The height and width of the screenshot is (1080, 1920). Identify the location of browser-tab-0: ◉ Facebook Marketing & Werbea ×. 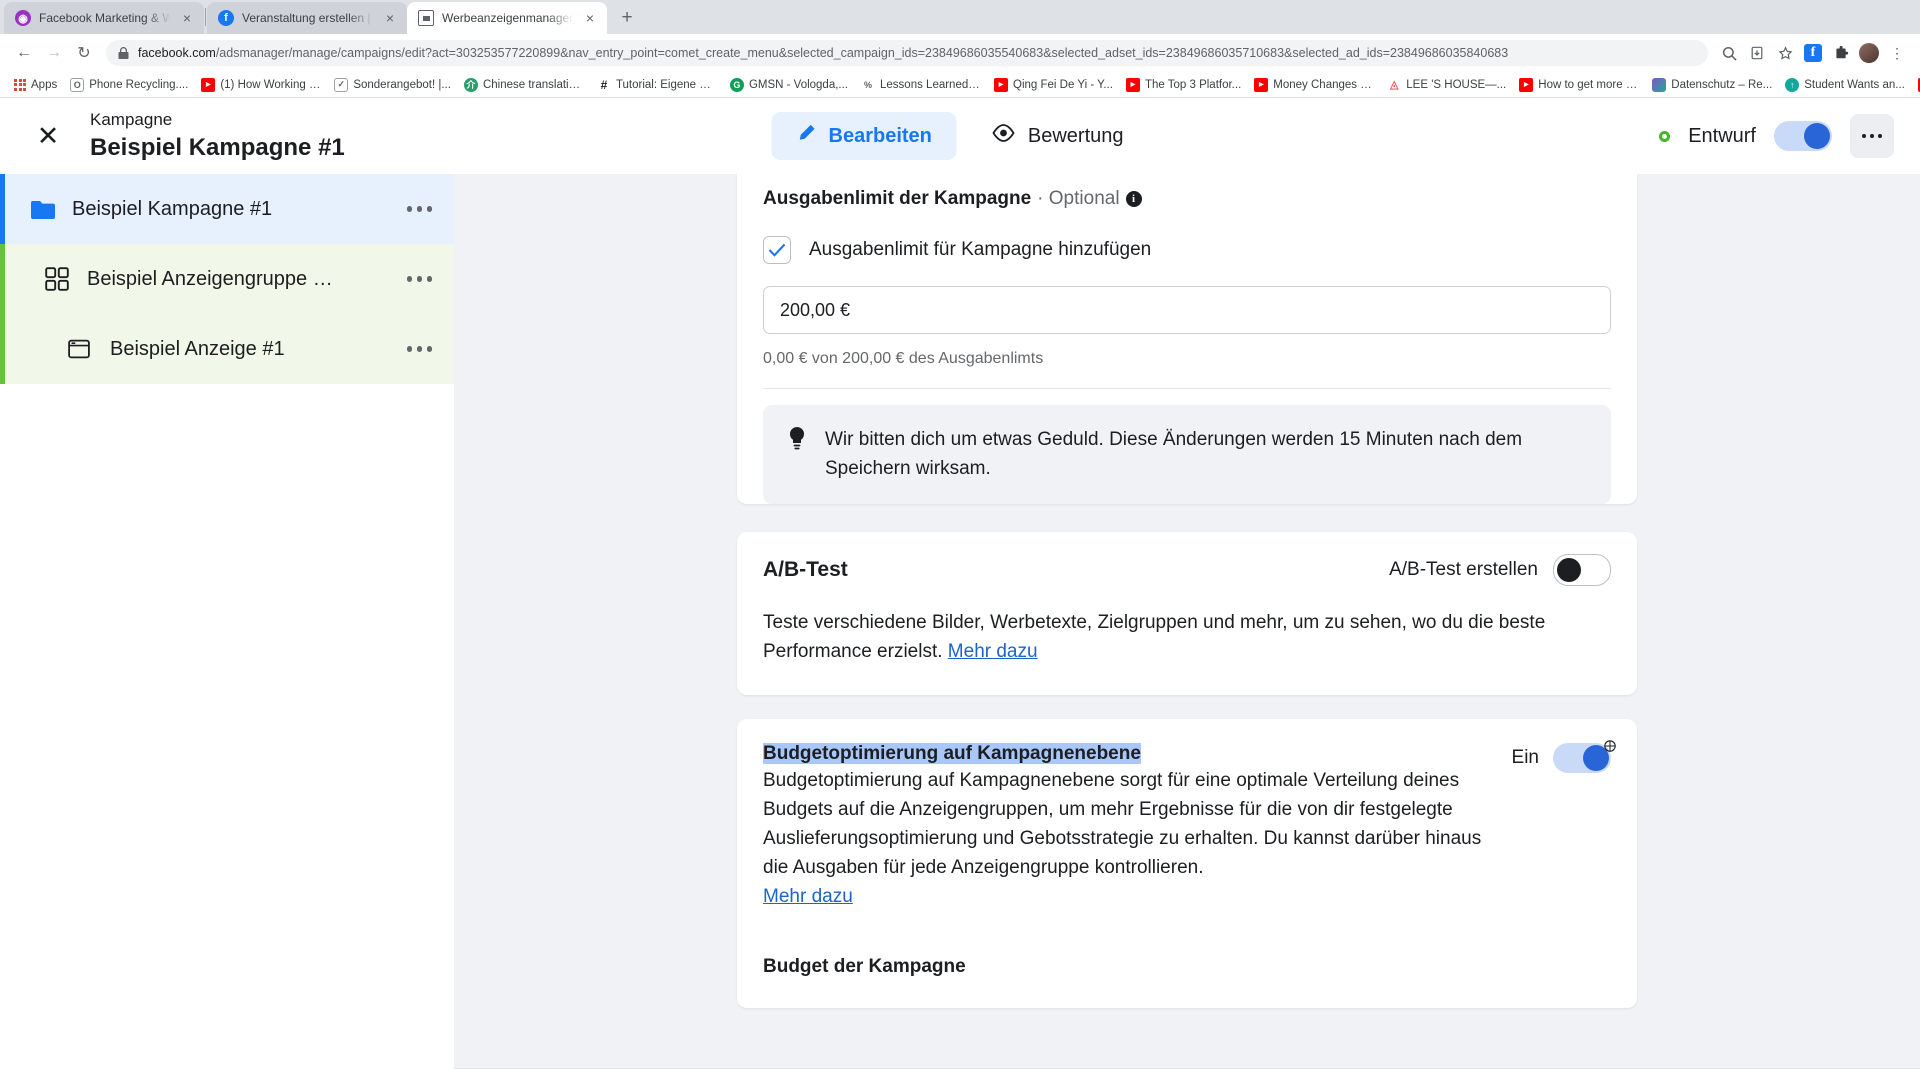
(104, 18).